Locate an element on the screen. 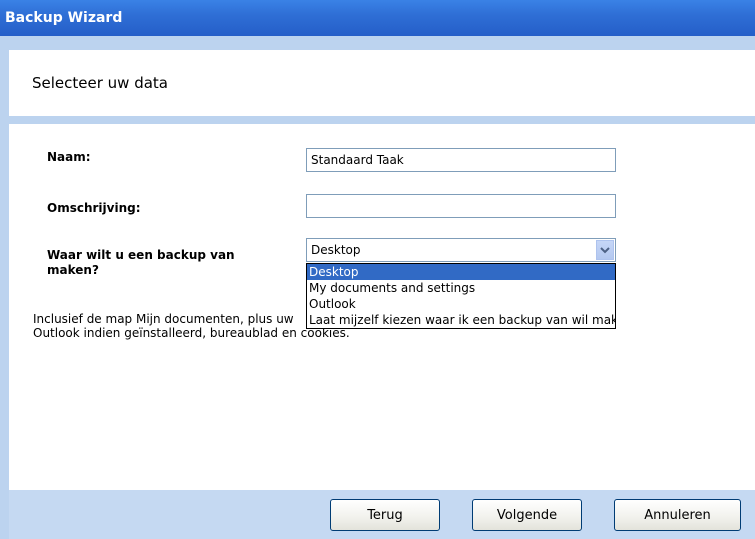 The image size is (755, 539). dropdown-option-desktop: Desktop is located at coordinates (461, 272).